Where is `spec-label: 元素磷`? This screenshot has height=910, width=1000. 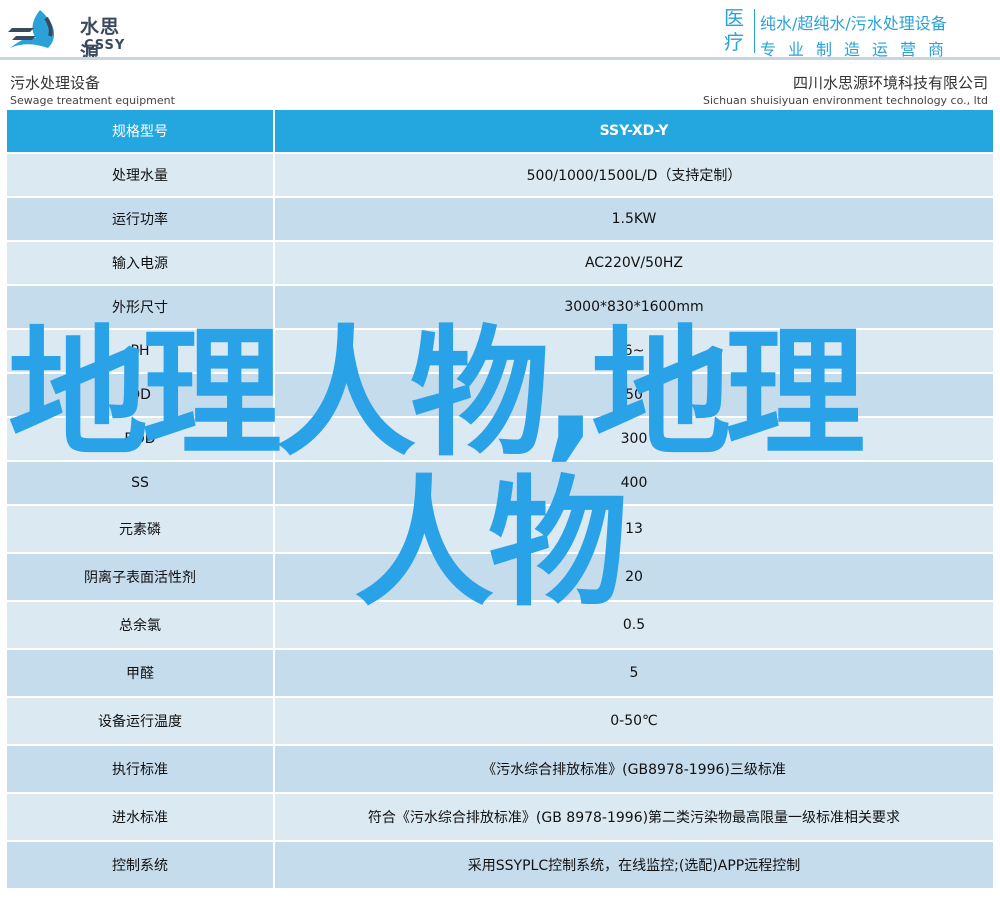
spec-label: 元素磷 is located at coordinates (141, 530).